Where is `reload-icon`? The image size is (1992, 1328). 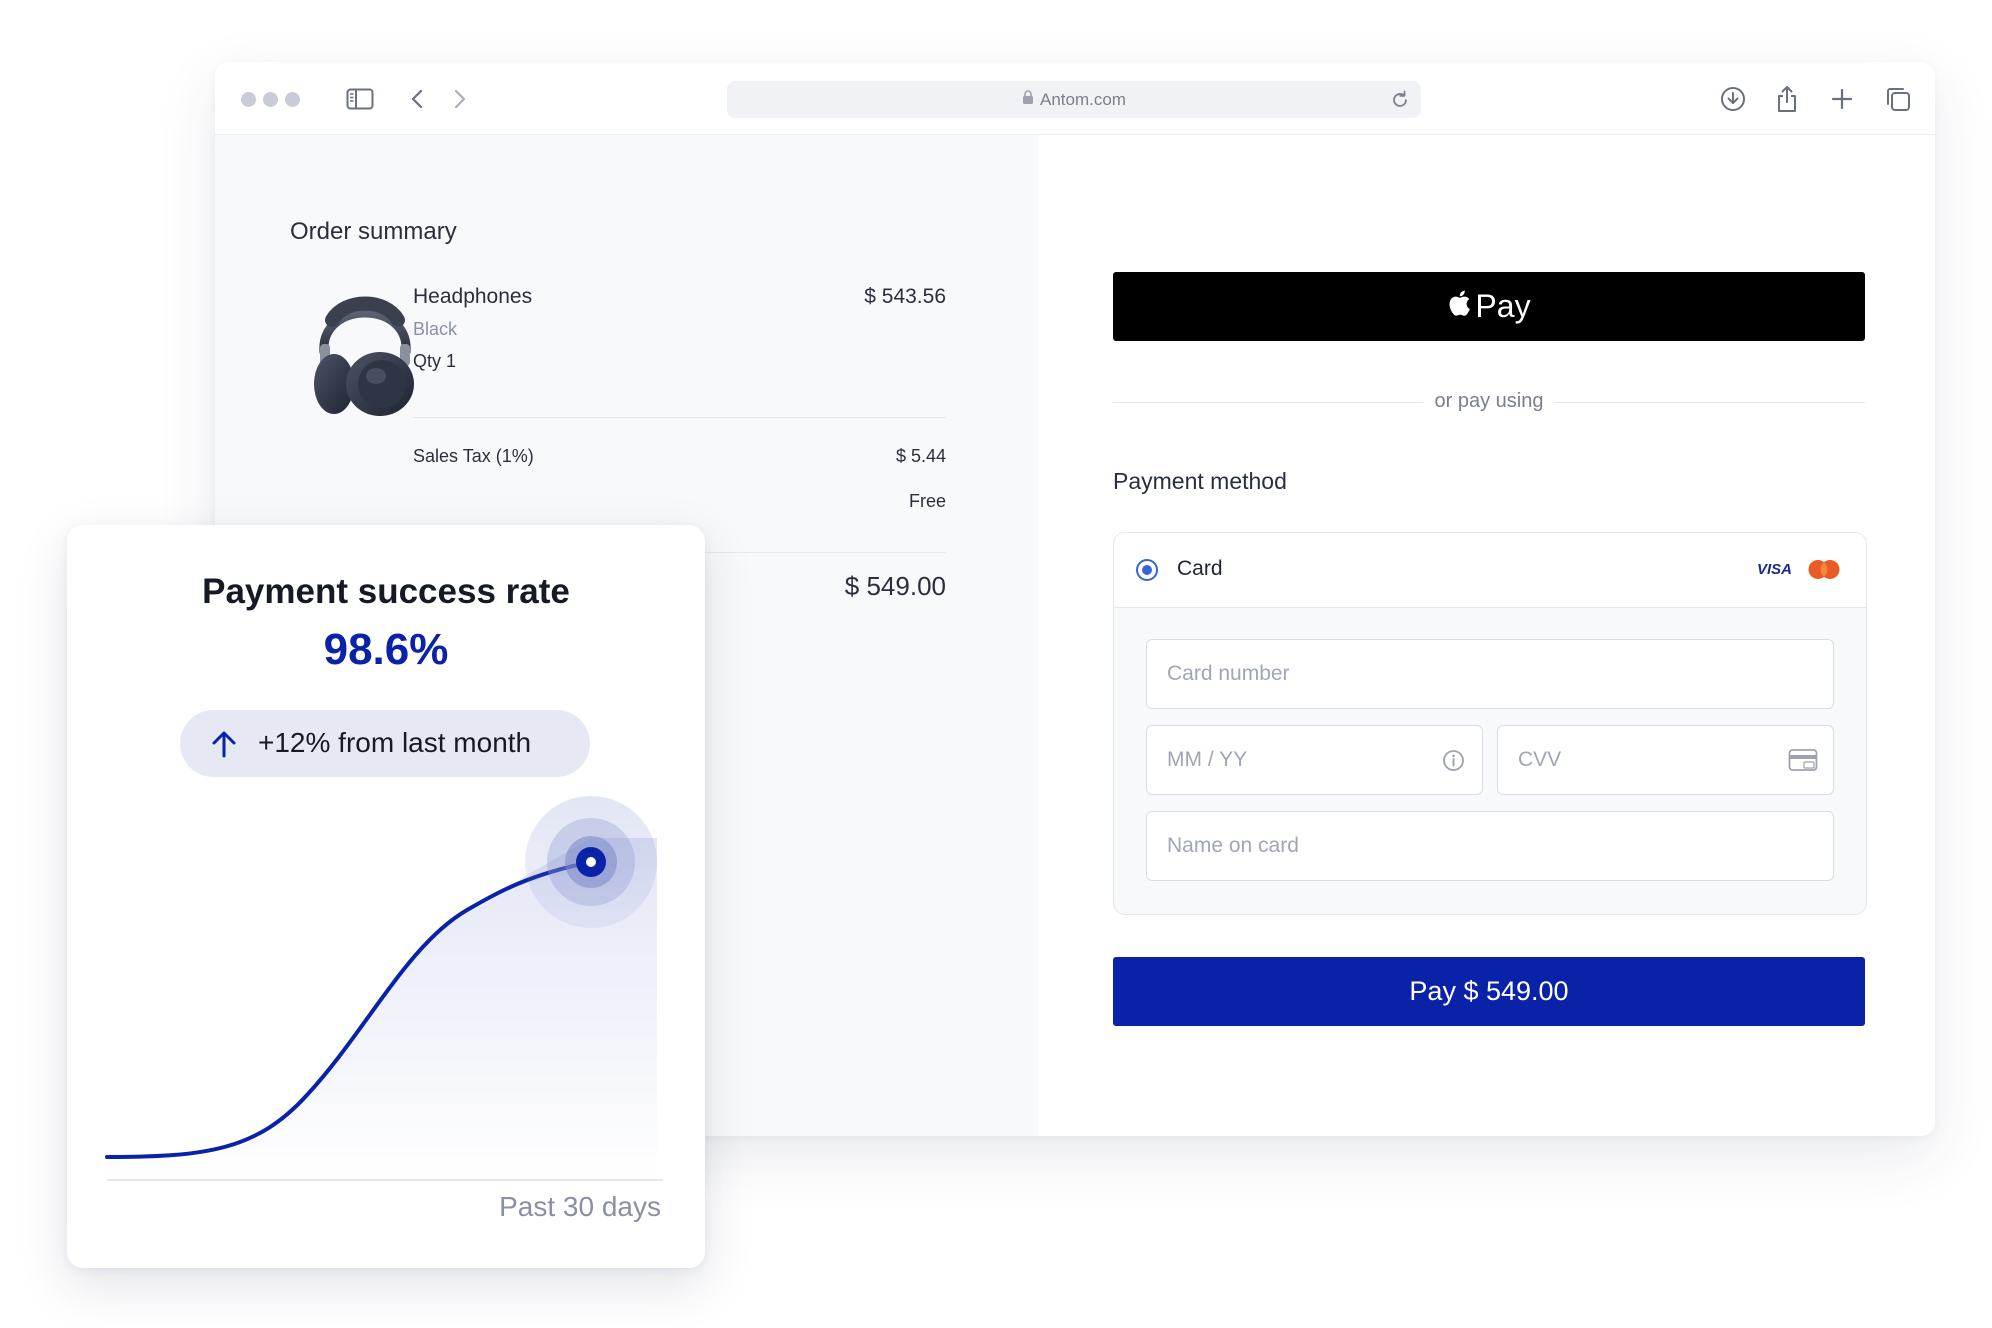
reload-icon is located at coordinates (1400, 102).